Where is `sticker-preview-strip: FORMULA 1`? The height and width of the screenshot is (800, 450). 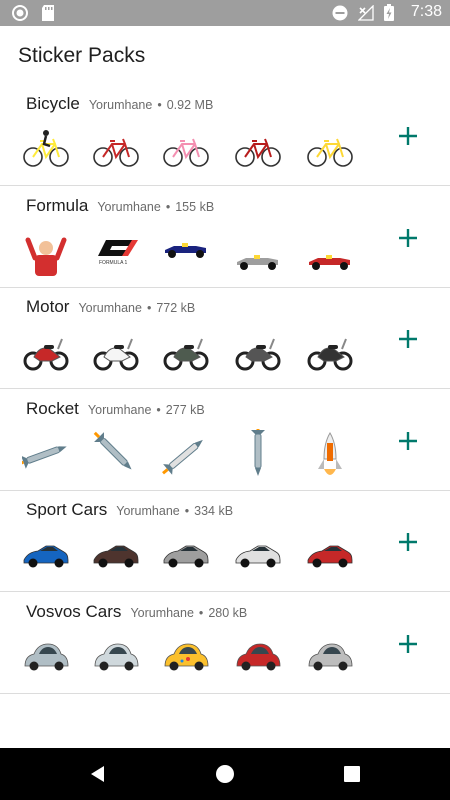 sticker-preview-strip: FORMULA 1 is located at coordinates (194, 251).